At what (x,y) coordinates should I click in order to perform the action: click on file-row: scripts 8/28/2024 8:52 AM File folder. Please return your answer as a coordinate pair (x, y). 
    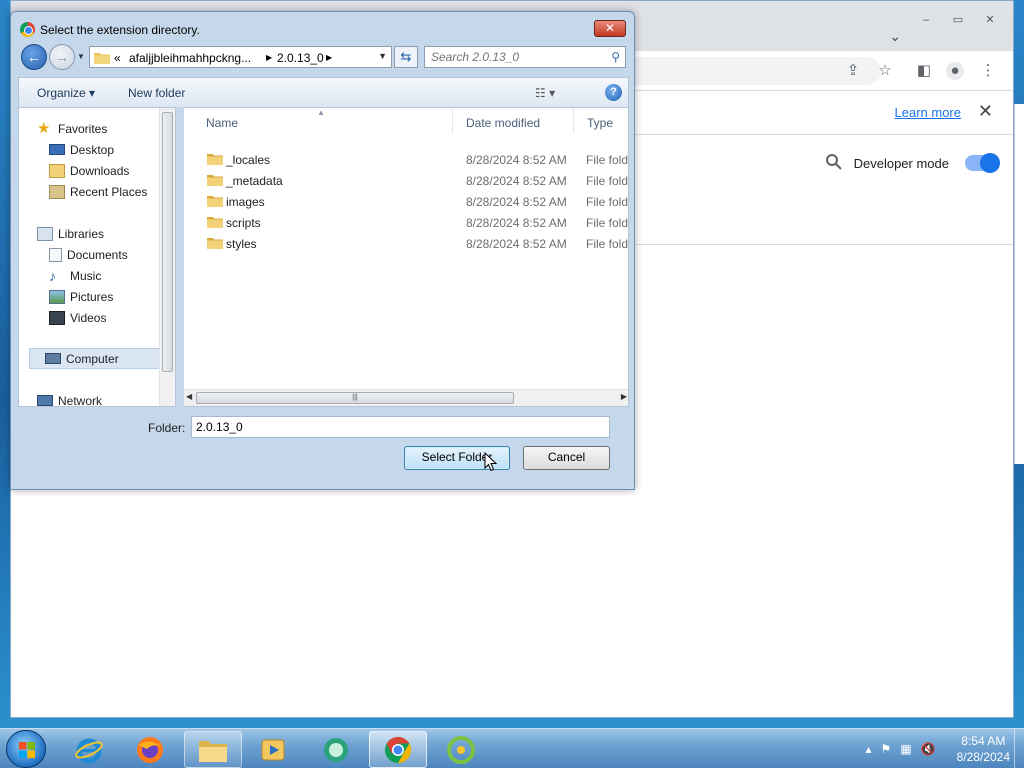
    Looking at the image, I should click on (406, 222).